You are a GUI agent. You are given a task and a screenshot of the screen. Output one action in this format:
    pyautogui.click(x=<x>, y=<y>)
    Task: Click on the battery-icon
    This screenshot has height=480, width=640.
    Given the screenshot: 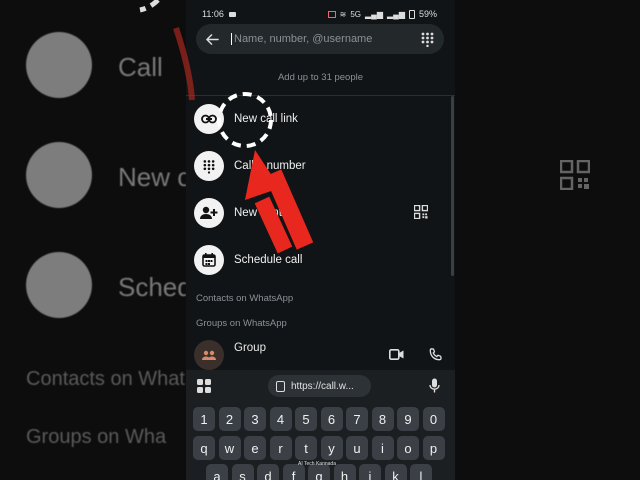 What is the action you would take?
    pyautogui.click(x=411, y=14)
    